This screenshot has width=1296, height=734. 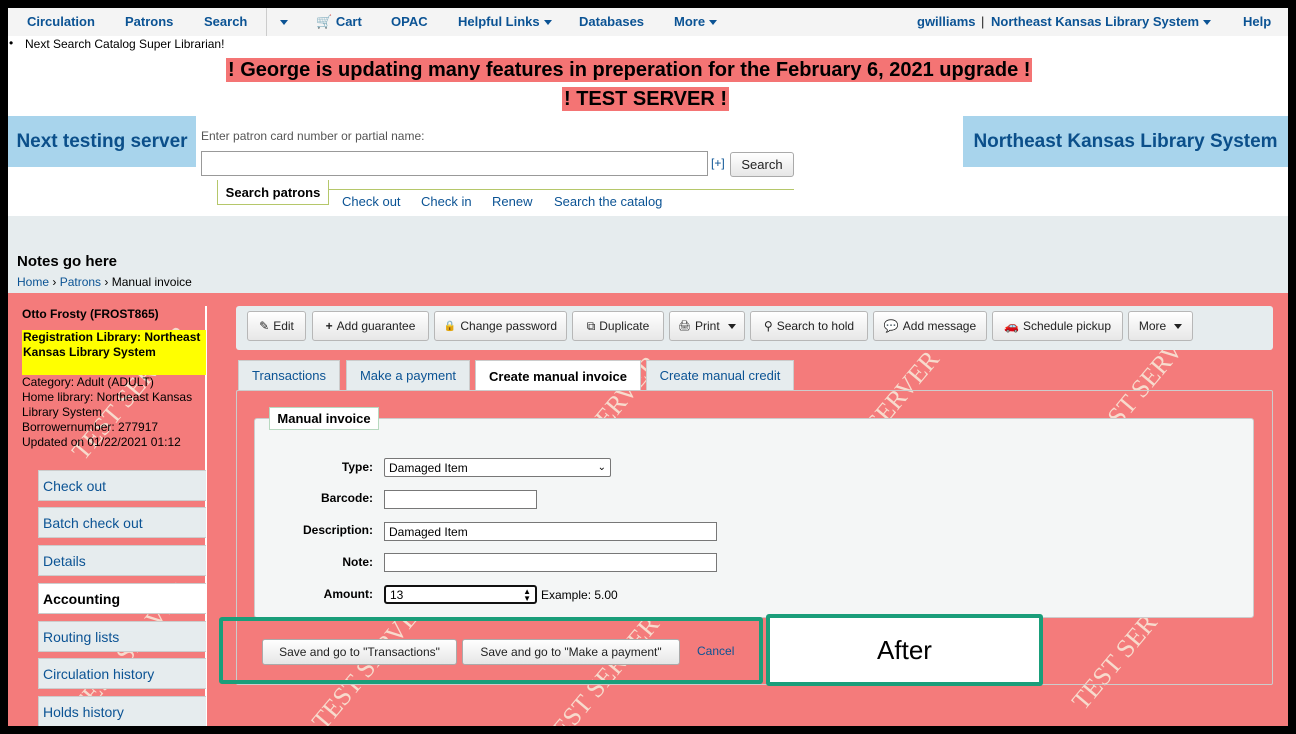 I want to click on sidebar-item-routing-lists: Routing lists, so click(x=122, y=636).